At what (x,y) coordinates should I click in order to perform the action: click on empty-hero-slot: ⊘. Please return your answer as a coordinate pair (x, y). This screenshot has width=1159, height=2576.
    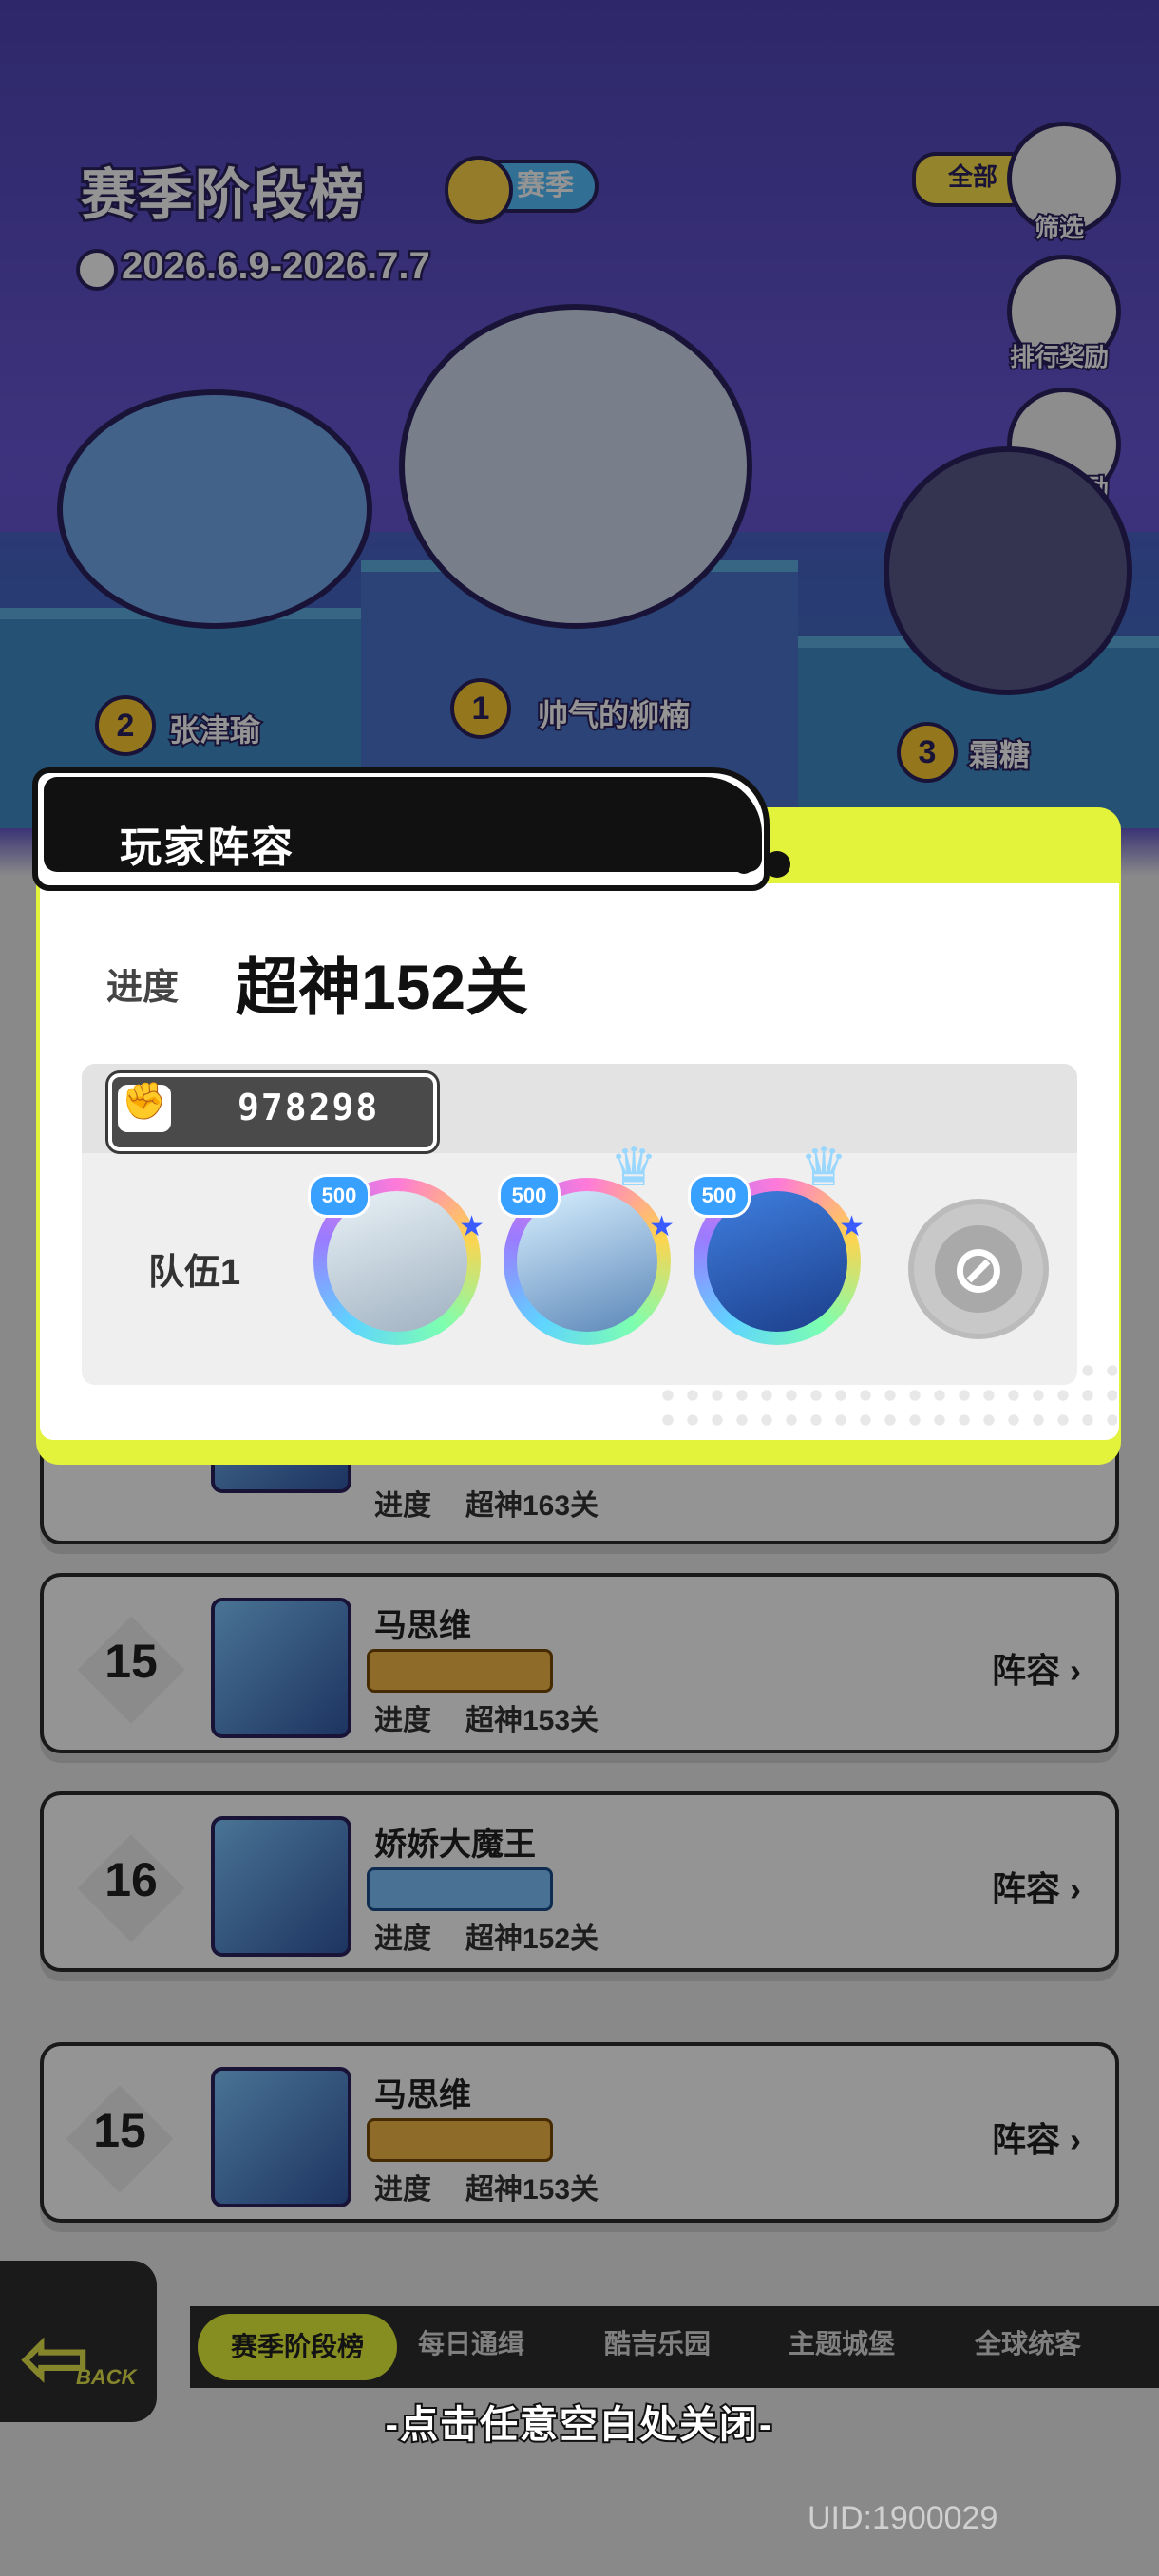
    Looking at the image, I should click on (978, 1269).